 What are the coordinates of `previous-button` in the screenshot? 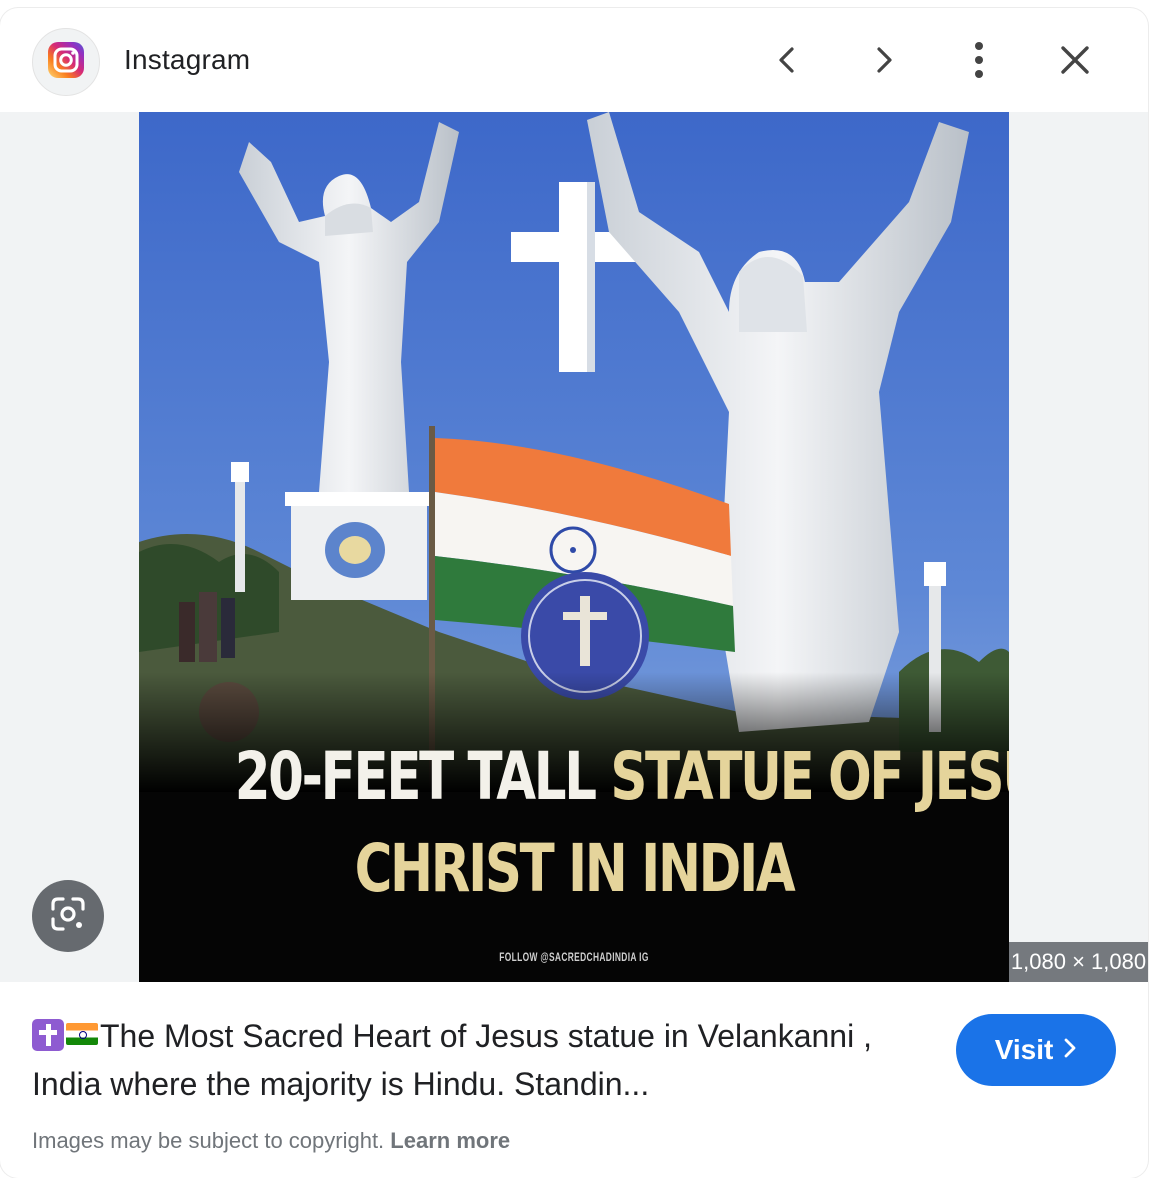 It's located at (788, 62).